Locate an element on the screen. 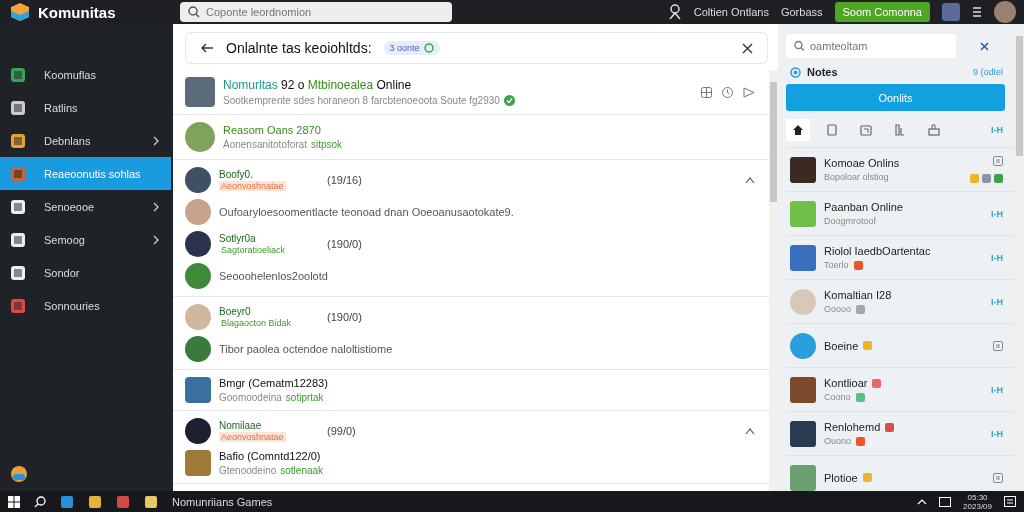 The width and height of the screenshot is (1024, 512). app-title: Komunitas is located at coordinates (77, 12).